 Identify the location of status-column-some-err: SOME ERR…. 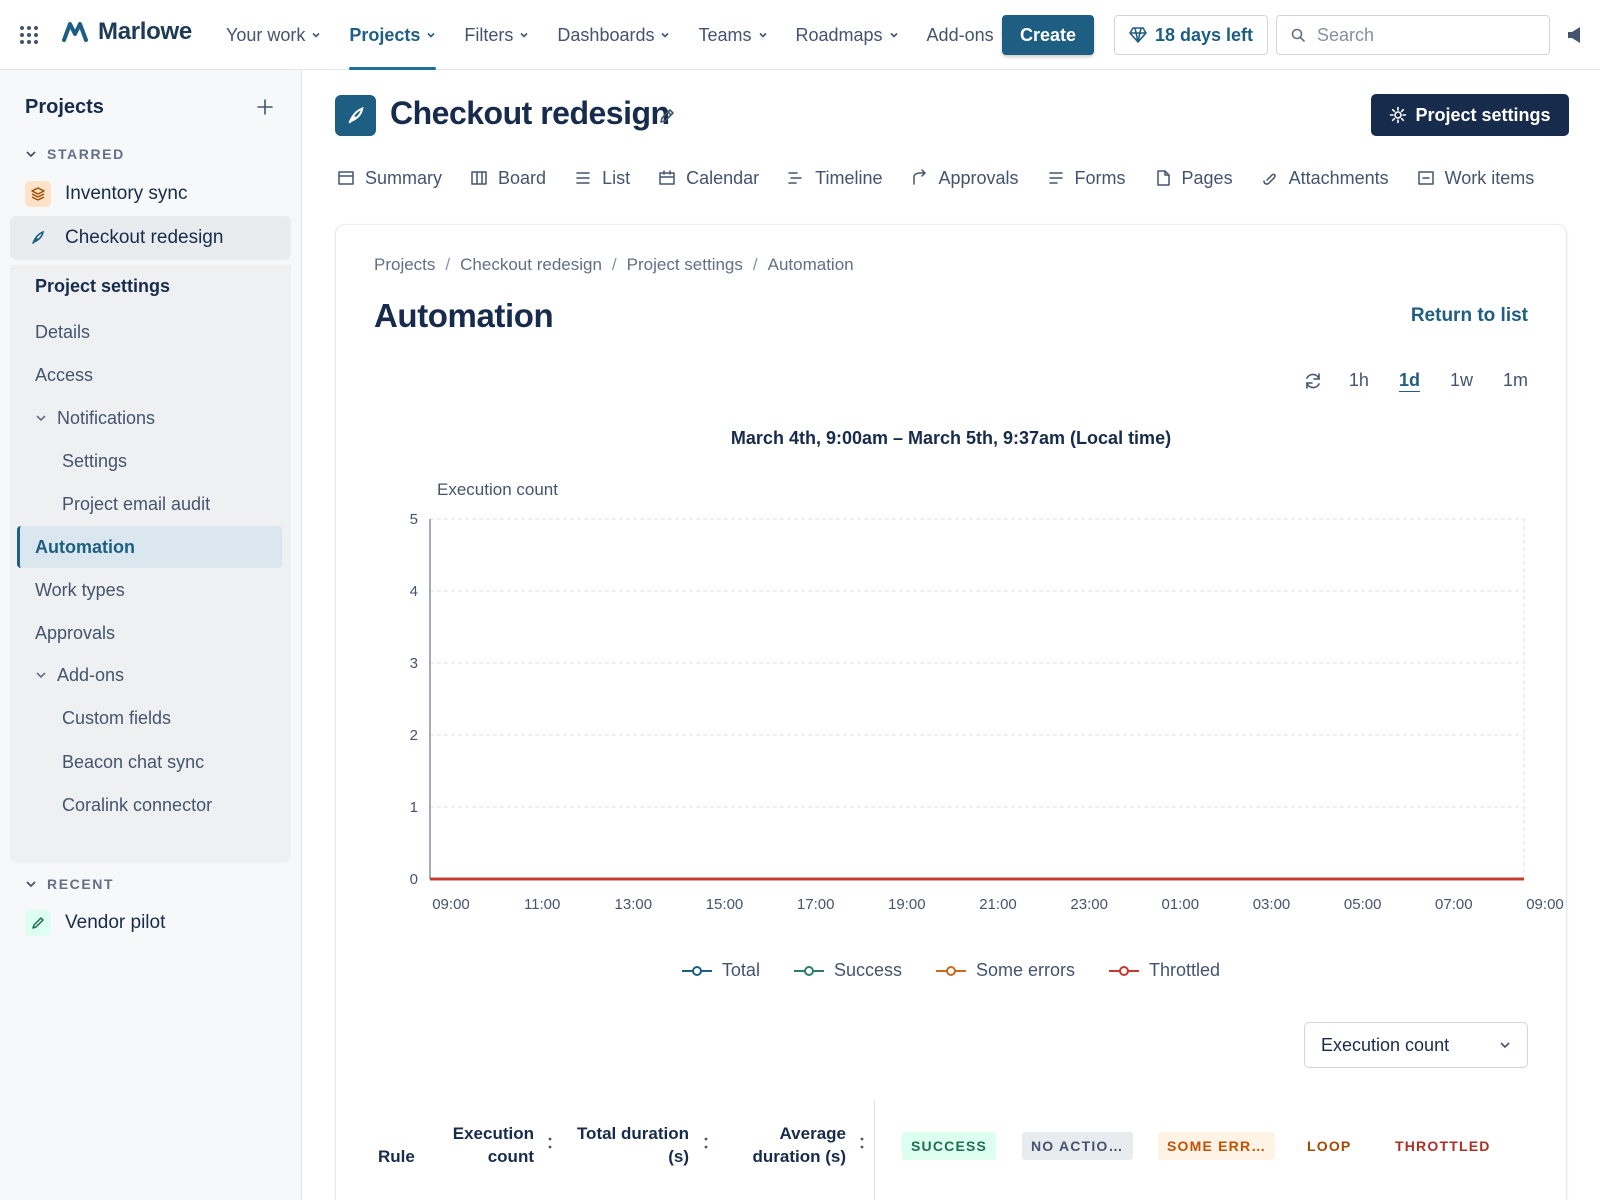
(1217, 1146).